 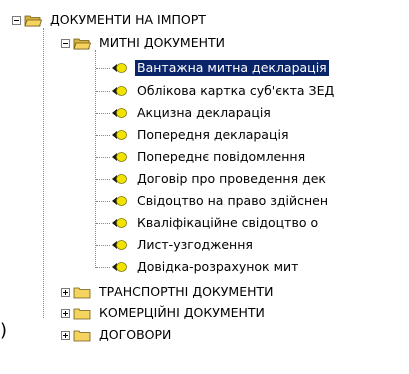 I want to click on tree-leaf-preliminary-declaration: Попередня декларація, so click(x=200, y=135).